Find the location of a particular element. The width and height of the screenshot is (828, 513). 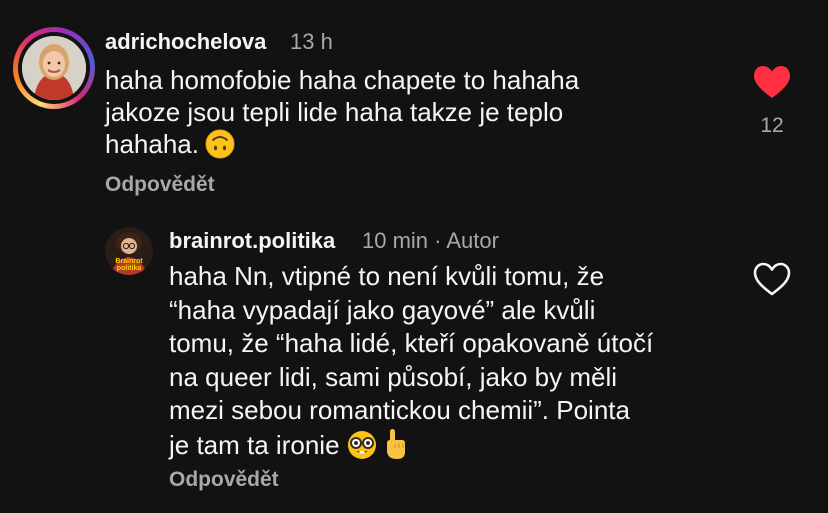

comment-line: haha Nn, vtipné to není kvůli tomu, že is located at coordinates (387, 276).